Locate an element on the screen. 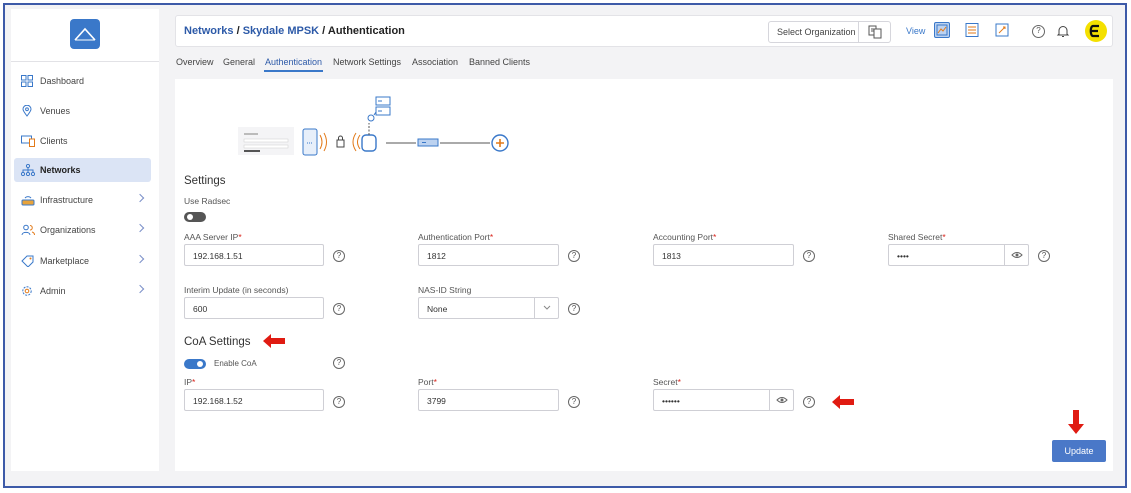 This screenshot has height=493, width=1131. phone-illustration is located at coordinates (314, 142).